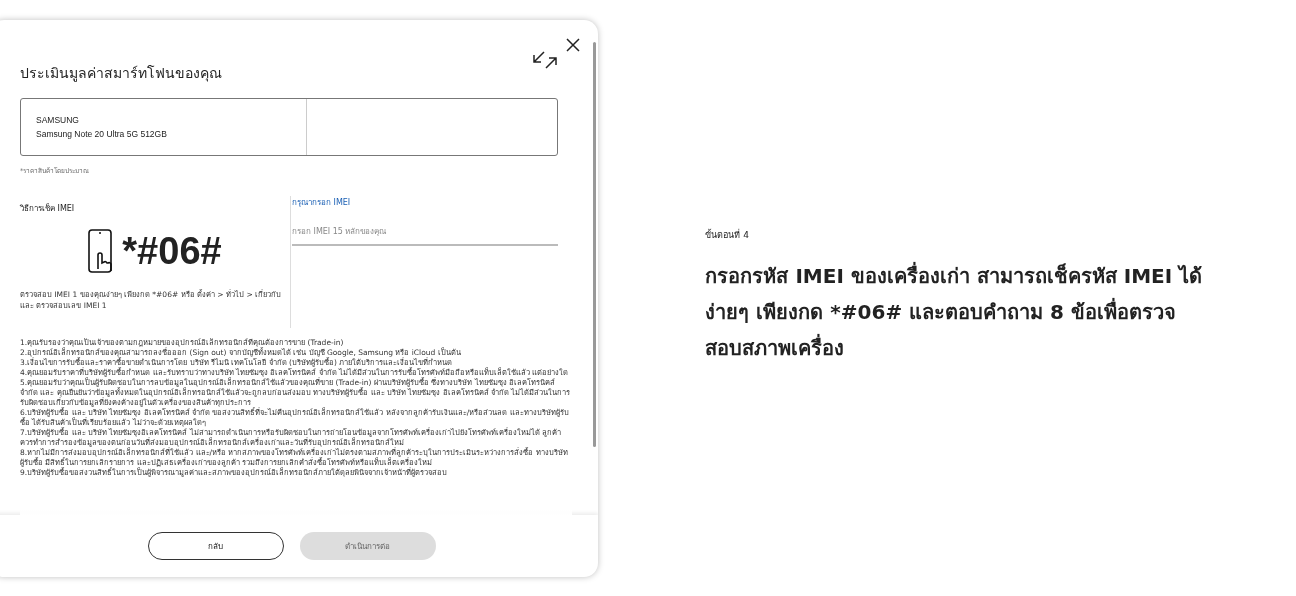 This screenshot has height=596, width=1296. Describe the element at coordinates (48, 208) in the screenshot. I see `section-title: วิธีการเช็ค IMEI` at that location.